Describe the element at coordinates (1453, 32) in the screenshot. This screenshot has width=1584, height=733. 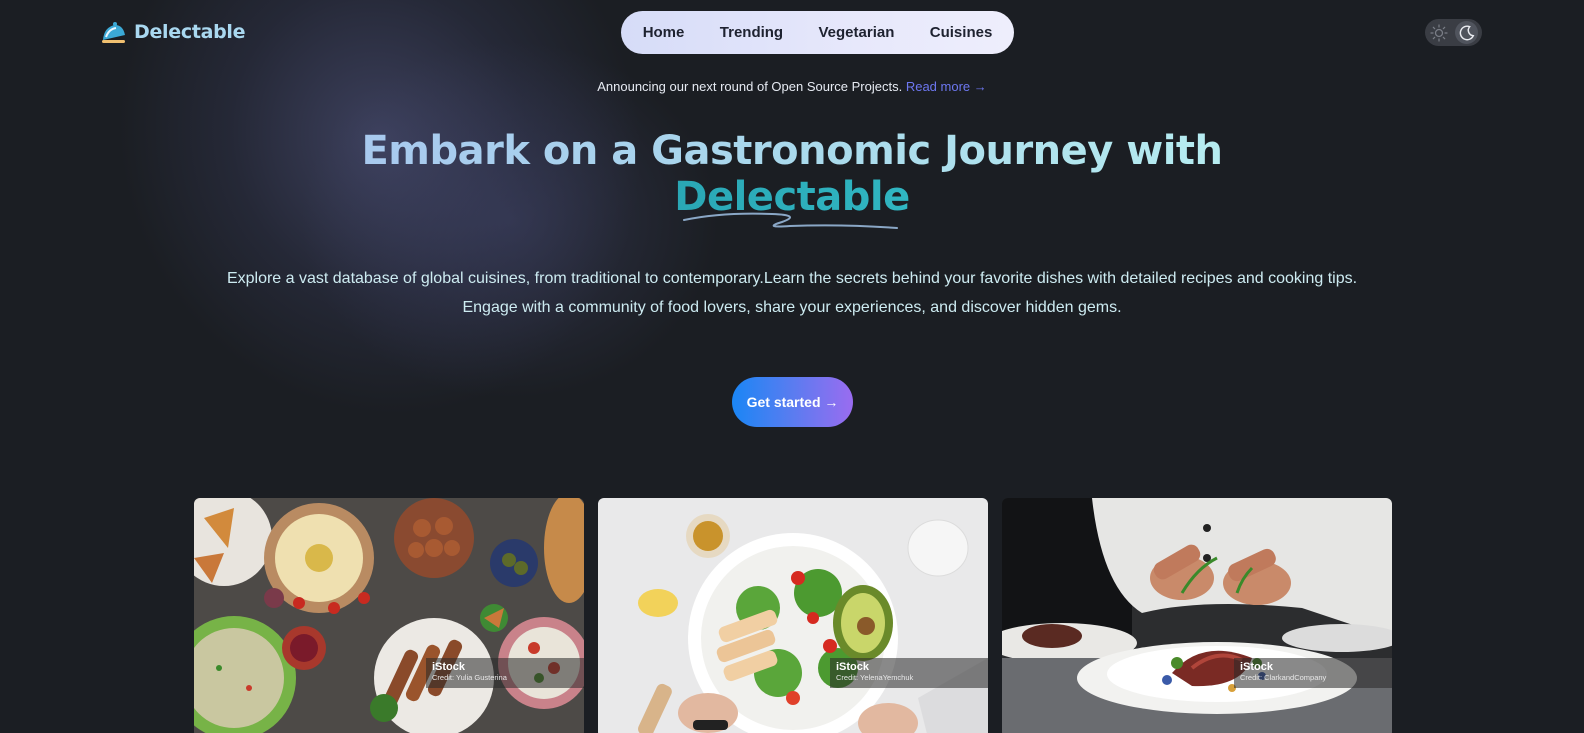
I see `theme-toggle` at that location.